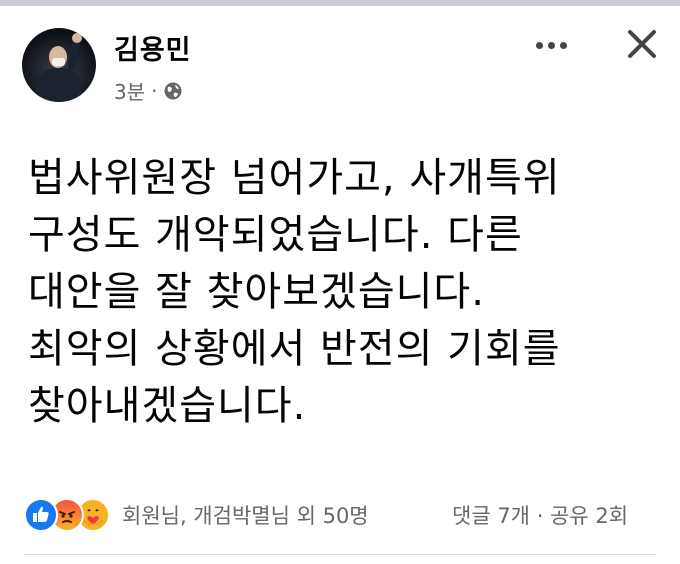 Image resolution: width=680 pixels, height=564 pixels. What do you see at coordinates (41, 515) in the screenshot?
I see `like-icon` at bounding box center [41, 515].